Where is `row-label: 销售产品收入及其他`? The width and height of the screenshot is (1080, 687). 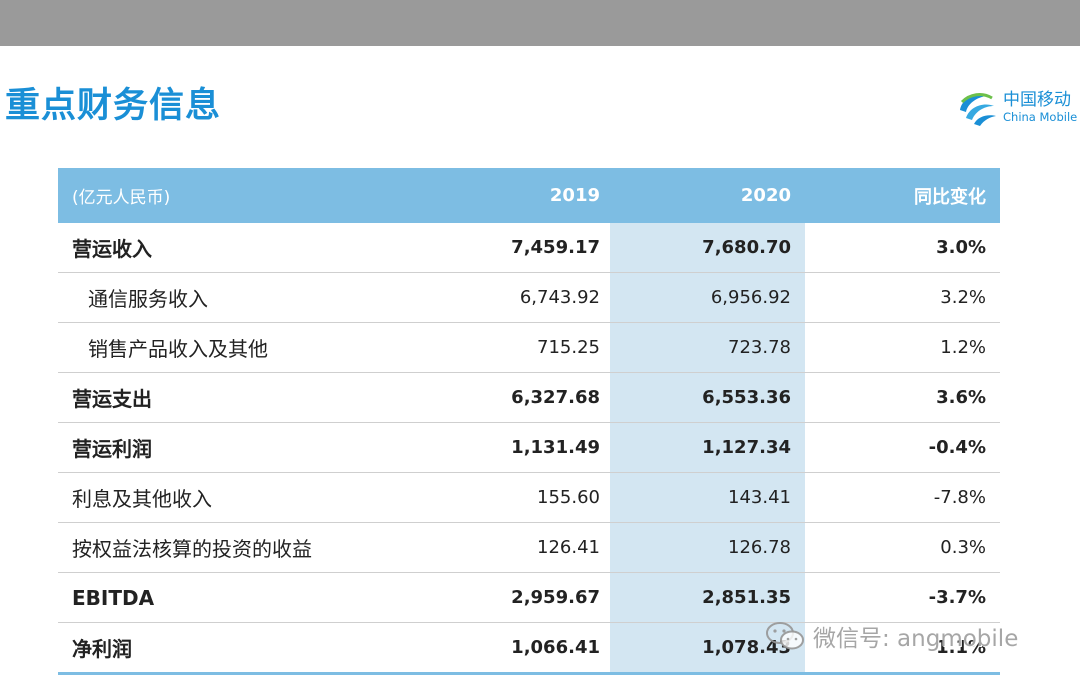 row-label: 销售产品收入及其他 is located at coordinates (178, 349).